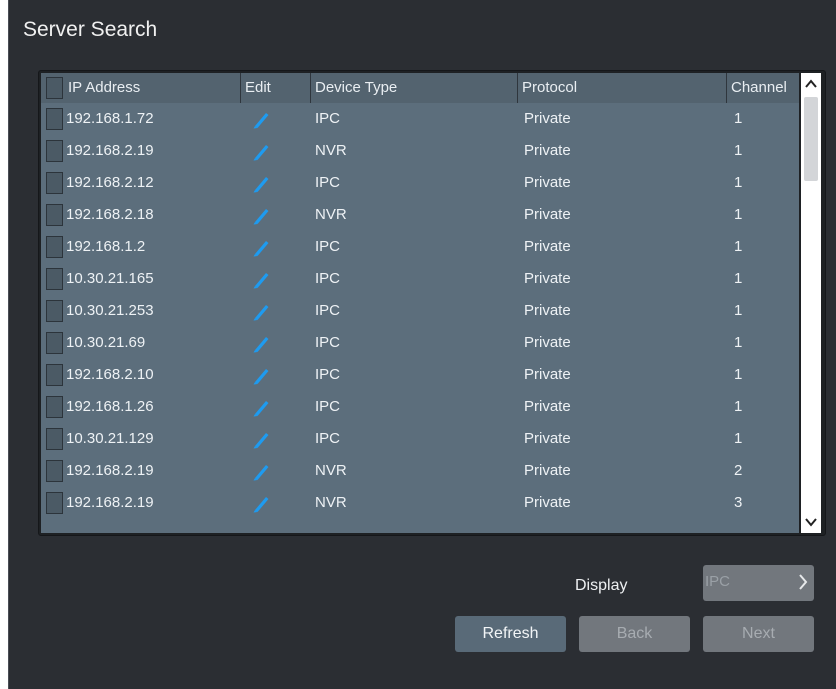 The width and height of the screenshot is (836, 689). I want to click on table-row: 192.168.2.19 NVR Private 2, so click(420, 471).